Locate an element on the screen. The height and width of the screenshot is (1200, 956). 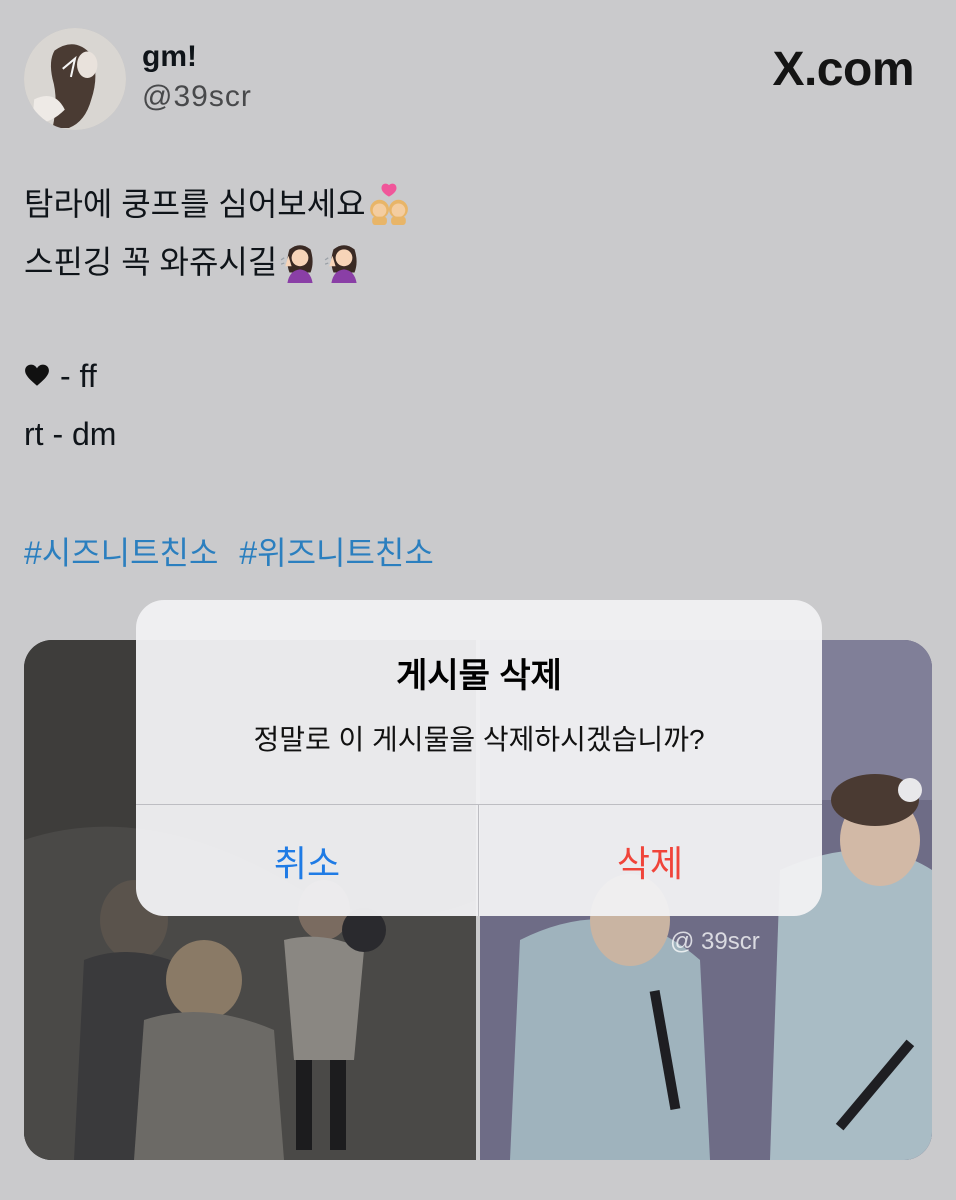
tweet-line-text: 스핀깅 꼭 와쥬시길 is located at coordinates (151, 262).